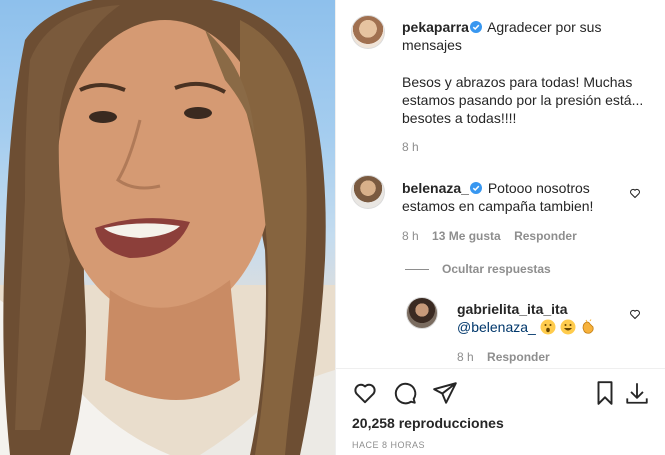 Image resolution: width=665 pixels, height=455 pixels. Describe the element at coordinates (605, 393) in the screenshot. I see `bookmark-icon` at that location.